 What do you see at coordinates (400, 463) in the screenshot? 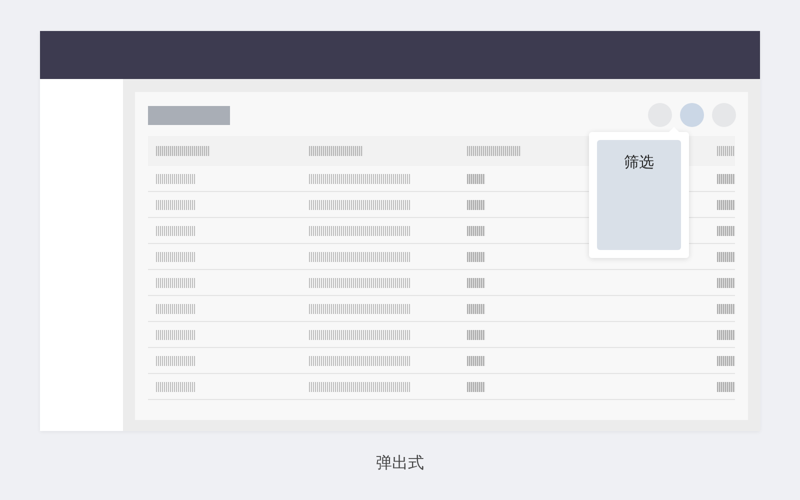
I see `caption: 弹出式` at bounding box center [400, 463].